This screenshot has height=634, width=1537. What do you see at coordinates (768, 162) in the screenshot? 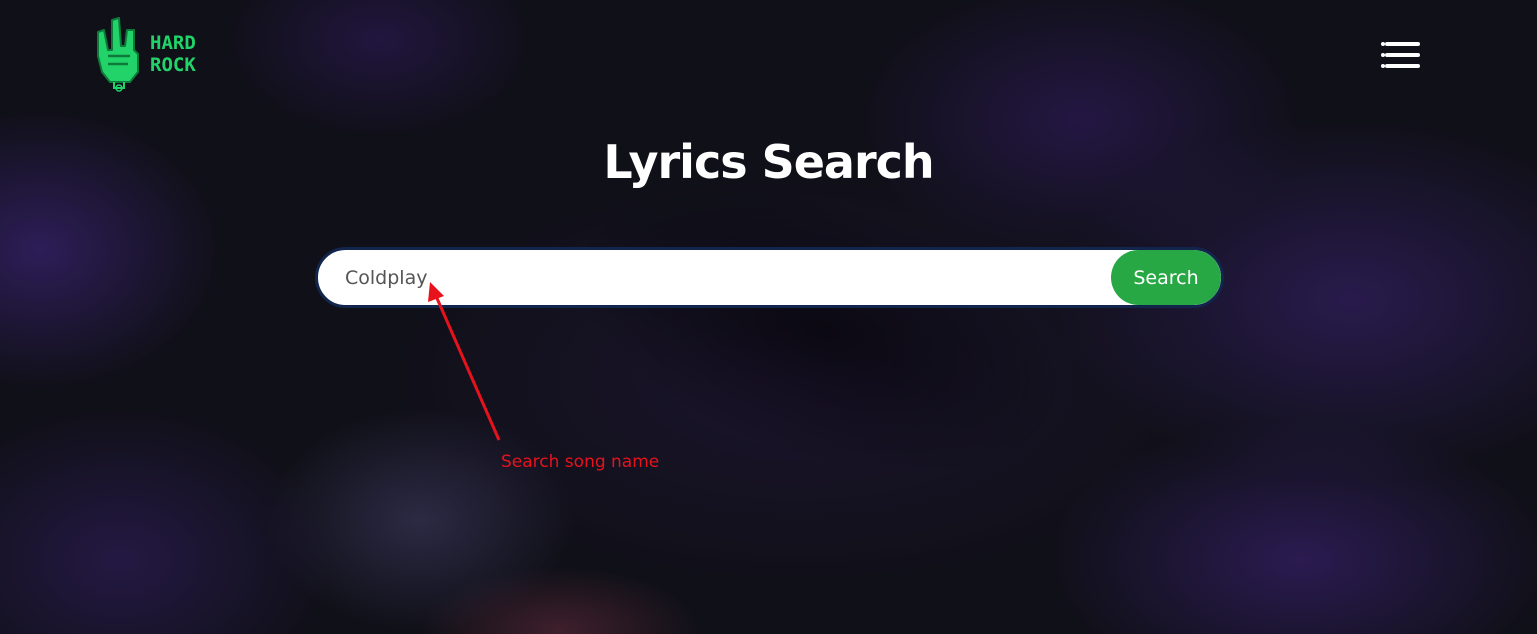
I see `page-title: Lyrics Search` at bounding box center [768, 162].